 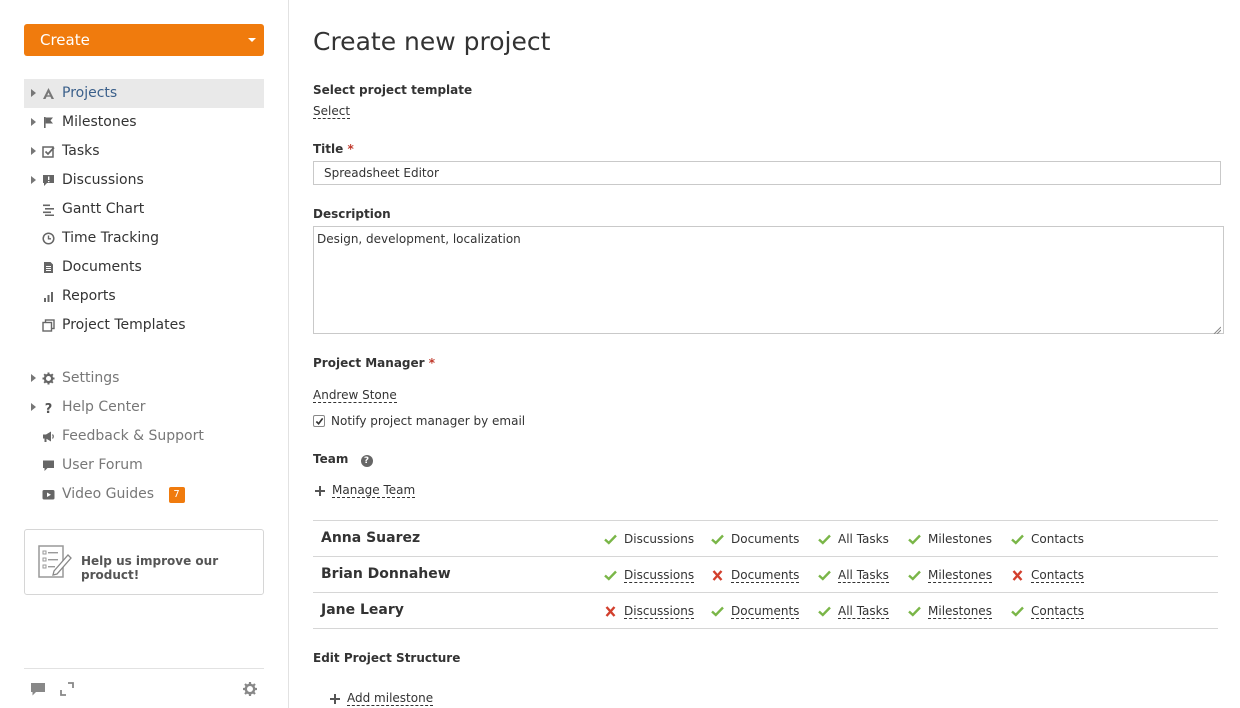 I want to click on description-textarea: Design, development, localization, so click(x=768, y=280).